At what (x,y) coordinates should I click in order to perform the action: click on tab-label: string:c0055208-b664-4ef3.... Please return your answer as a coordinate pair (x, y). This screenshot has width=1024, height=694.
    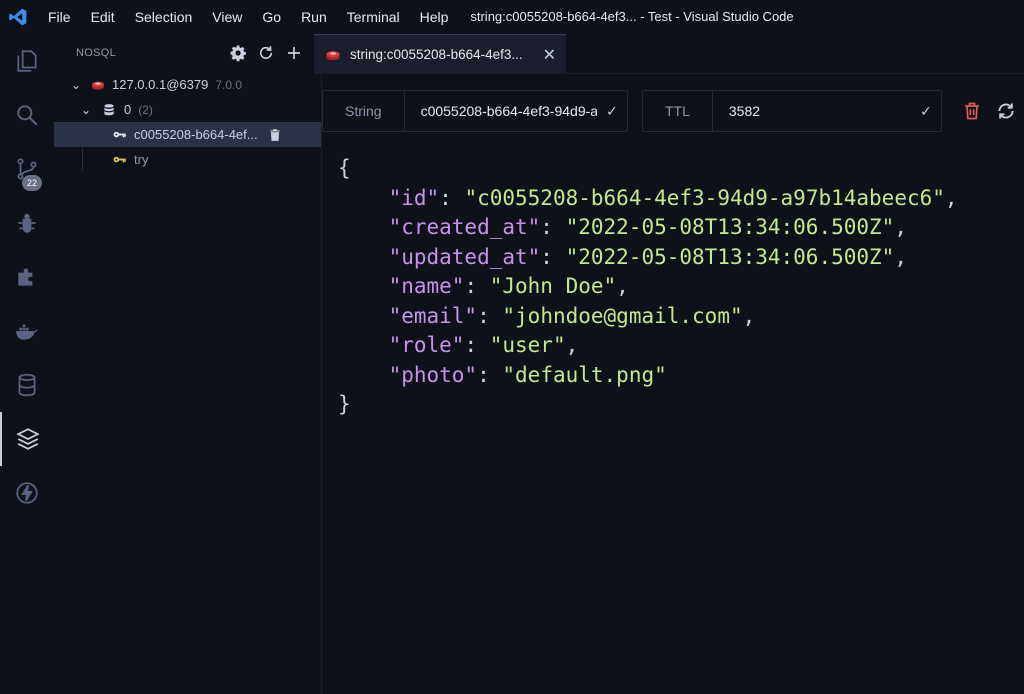
    Looking at the image, I should click on (436, 54).